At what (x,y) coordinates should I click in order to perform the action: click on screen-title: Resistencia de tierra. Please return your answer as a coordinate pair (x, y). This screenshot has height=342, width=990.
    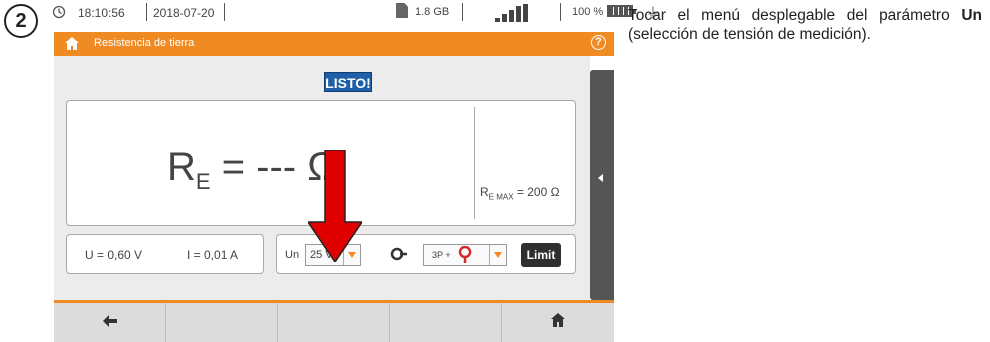
    Looking at the image, I should click on (144, 43).